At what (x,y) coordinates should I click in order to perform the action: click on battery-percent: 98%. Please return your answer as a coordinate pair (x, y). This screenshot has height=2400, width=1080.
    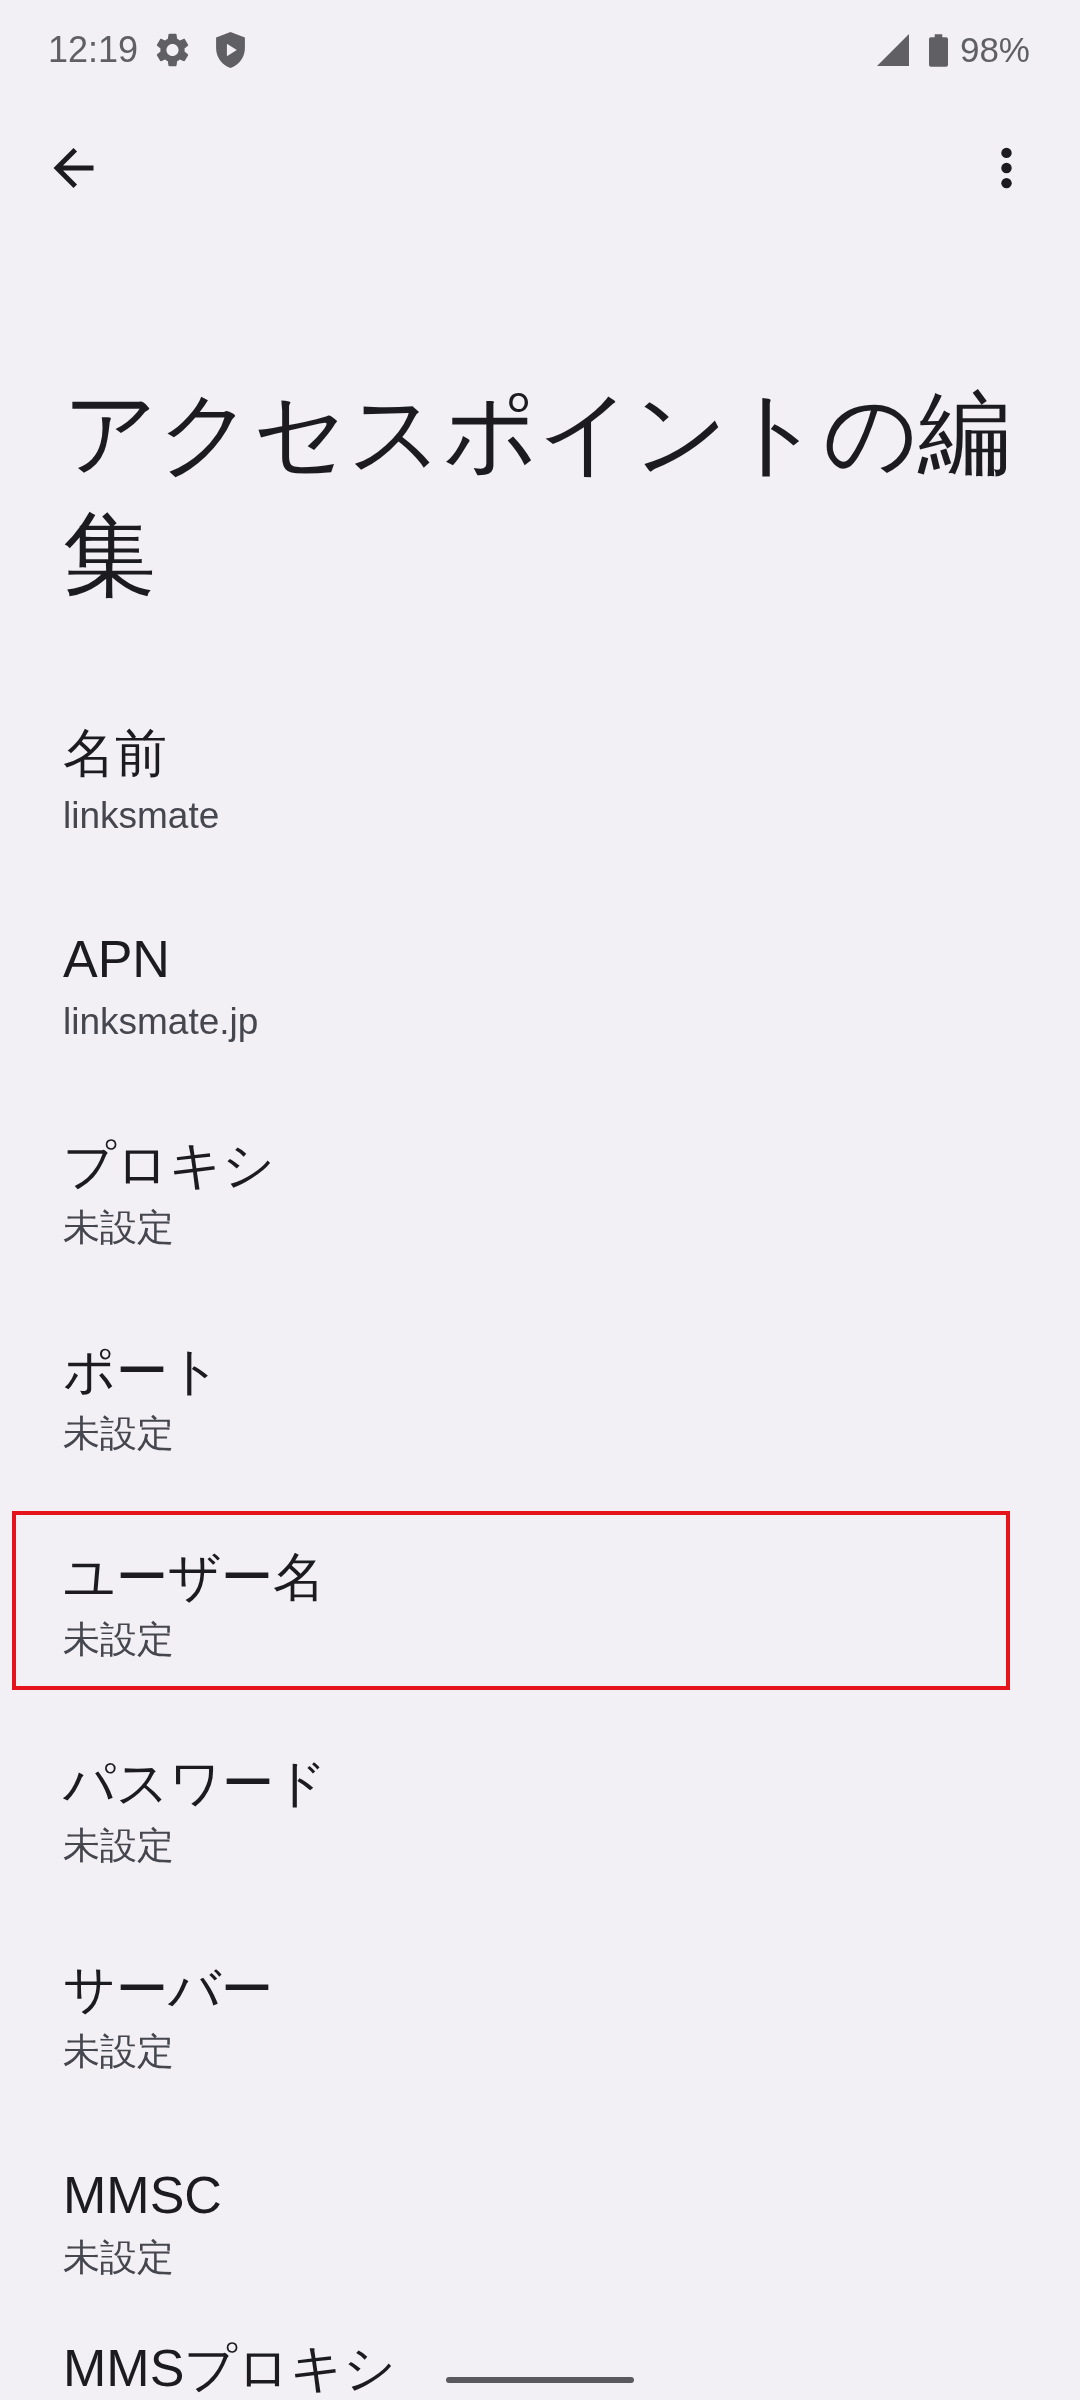
    Looking at the image, I should click on (994, 50).